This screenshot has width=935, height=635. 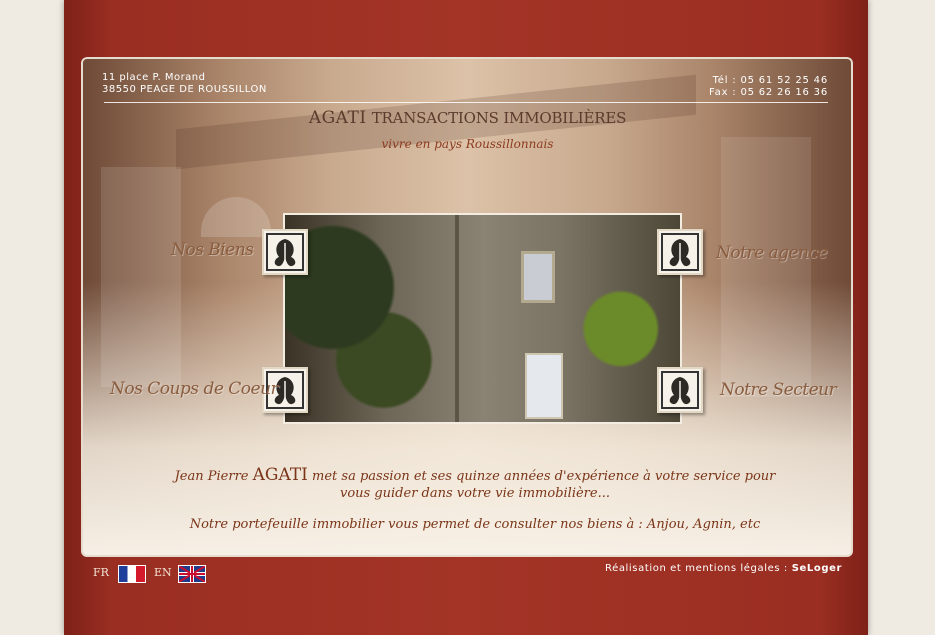 I want to click on fax-number: Fax : 05 62 26 16 36, so click(x=768, y=92).